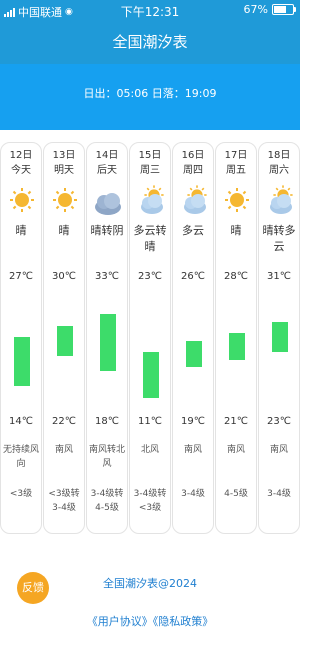 This screenshot has height=650, width=320. I want to click on forecast-weekday: 后天, so click(107, 170).